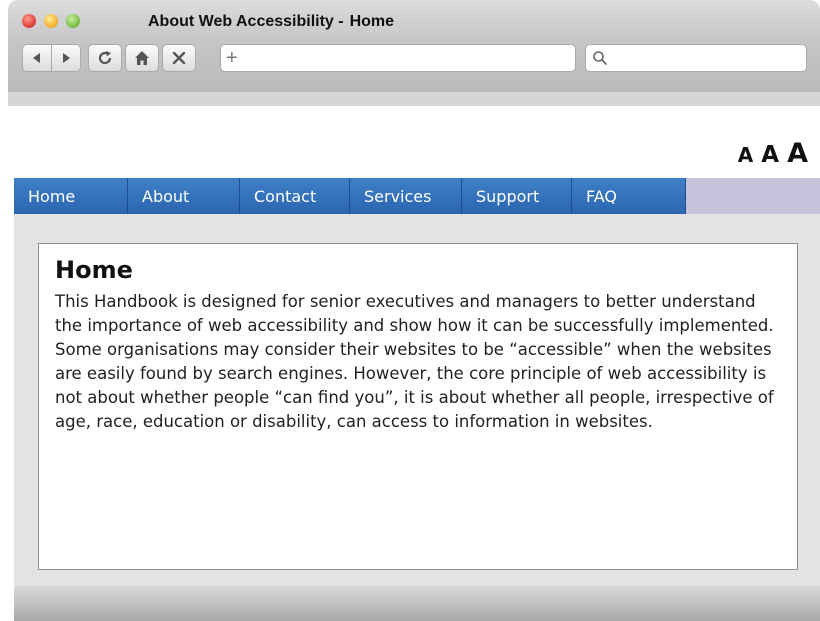  I want to click on window-title-page: Home, so click(372, 21).